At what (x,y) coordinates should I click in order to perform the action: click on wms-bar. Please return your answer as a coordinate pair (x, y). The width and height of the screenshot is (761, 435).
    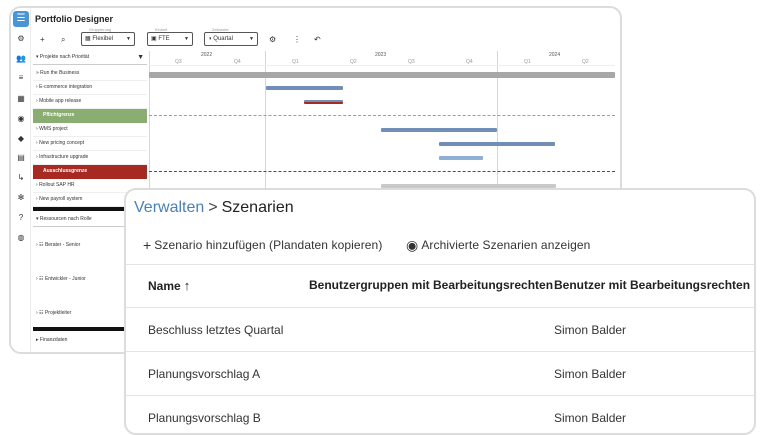
    Looking at the image, I should click on (439, 130).